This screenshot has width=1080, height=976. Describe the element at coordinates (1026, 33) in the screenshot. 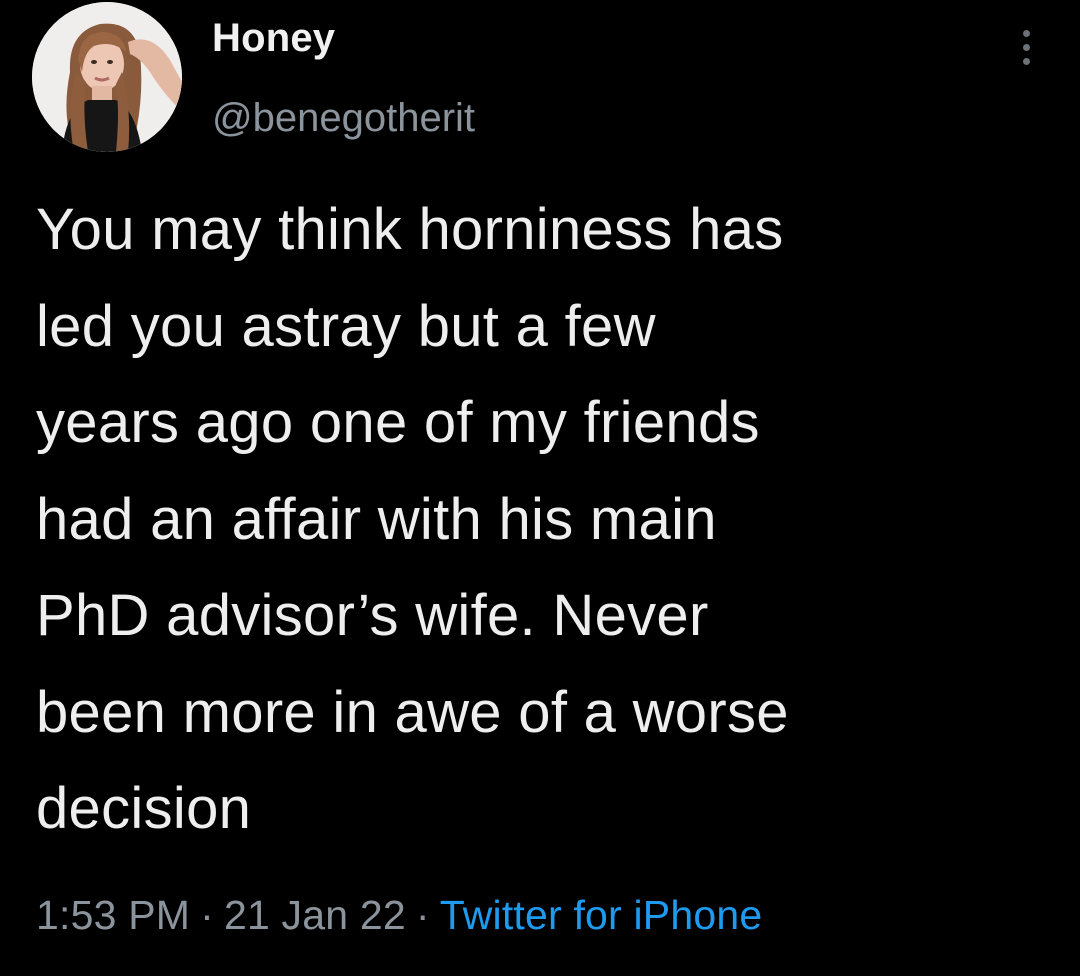

I see `more-vertical-icon` at that location.